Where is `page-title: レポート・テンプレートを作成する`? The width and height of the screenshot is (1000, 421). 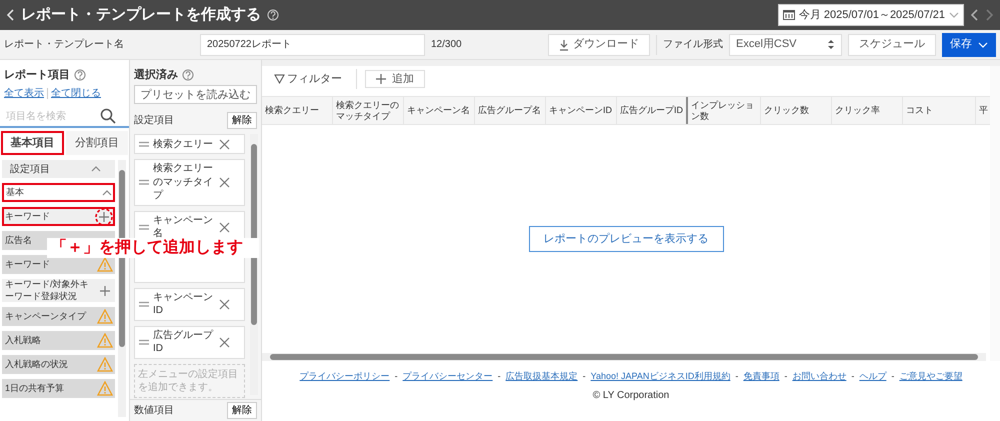 page-title: レポート・テンプレートを作成する is located at coordinates (141, 15).